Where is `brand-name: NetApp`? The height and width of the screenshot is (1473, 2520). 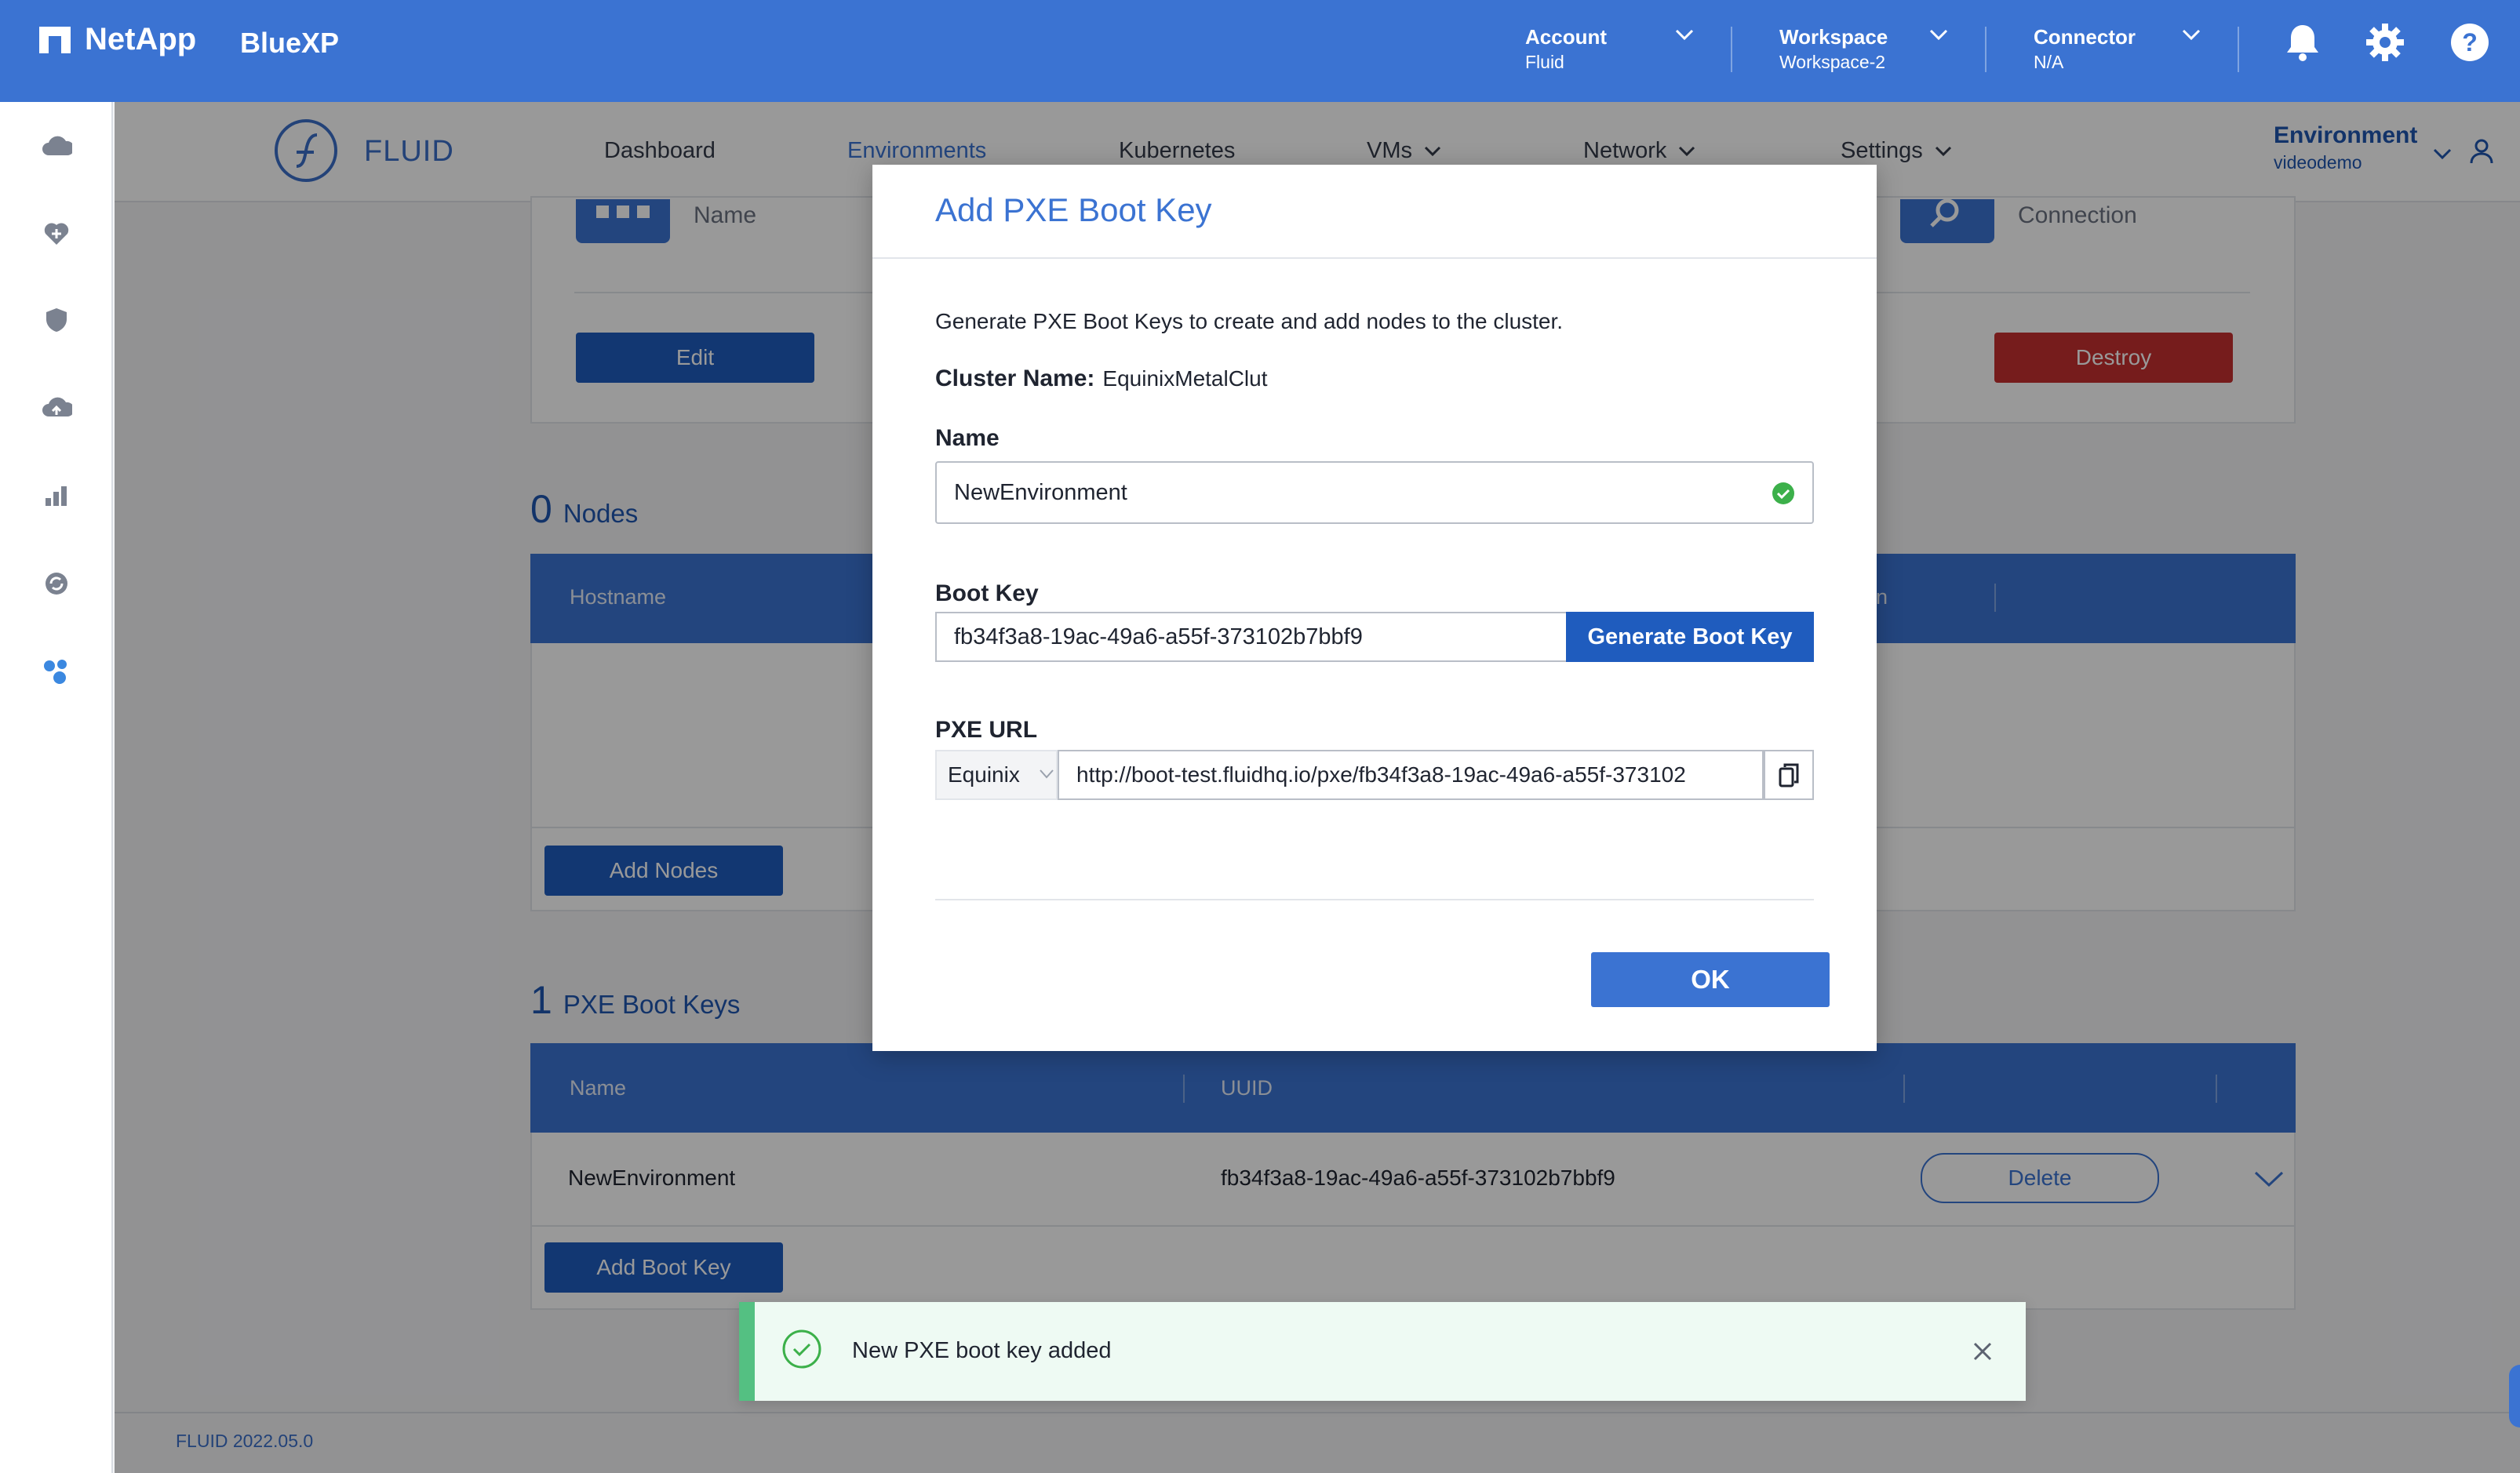 brand-name: NetApp is located at coordinates (141, 39).